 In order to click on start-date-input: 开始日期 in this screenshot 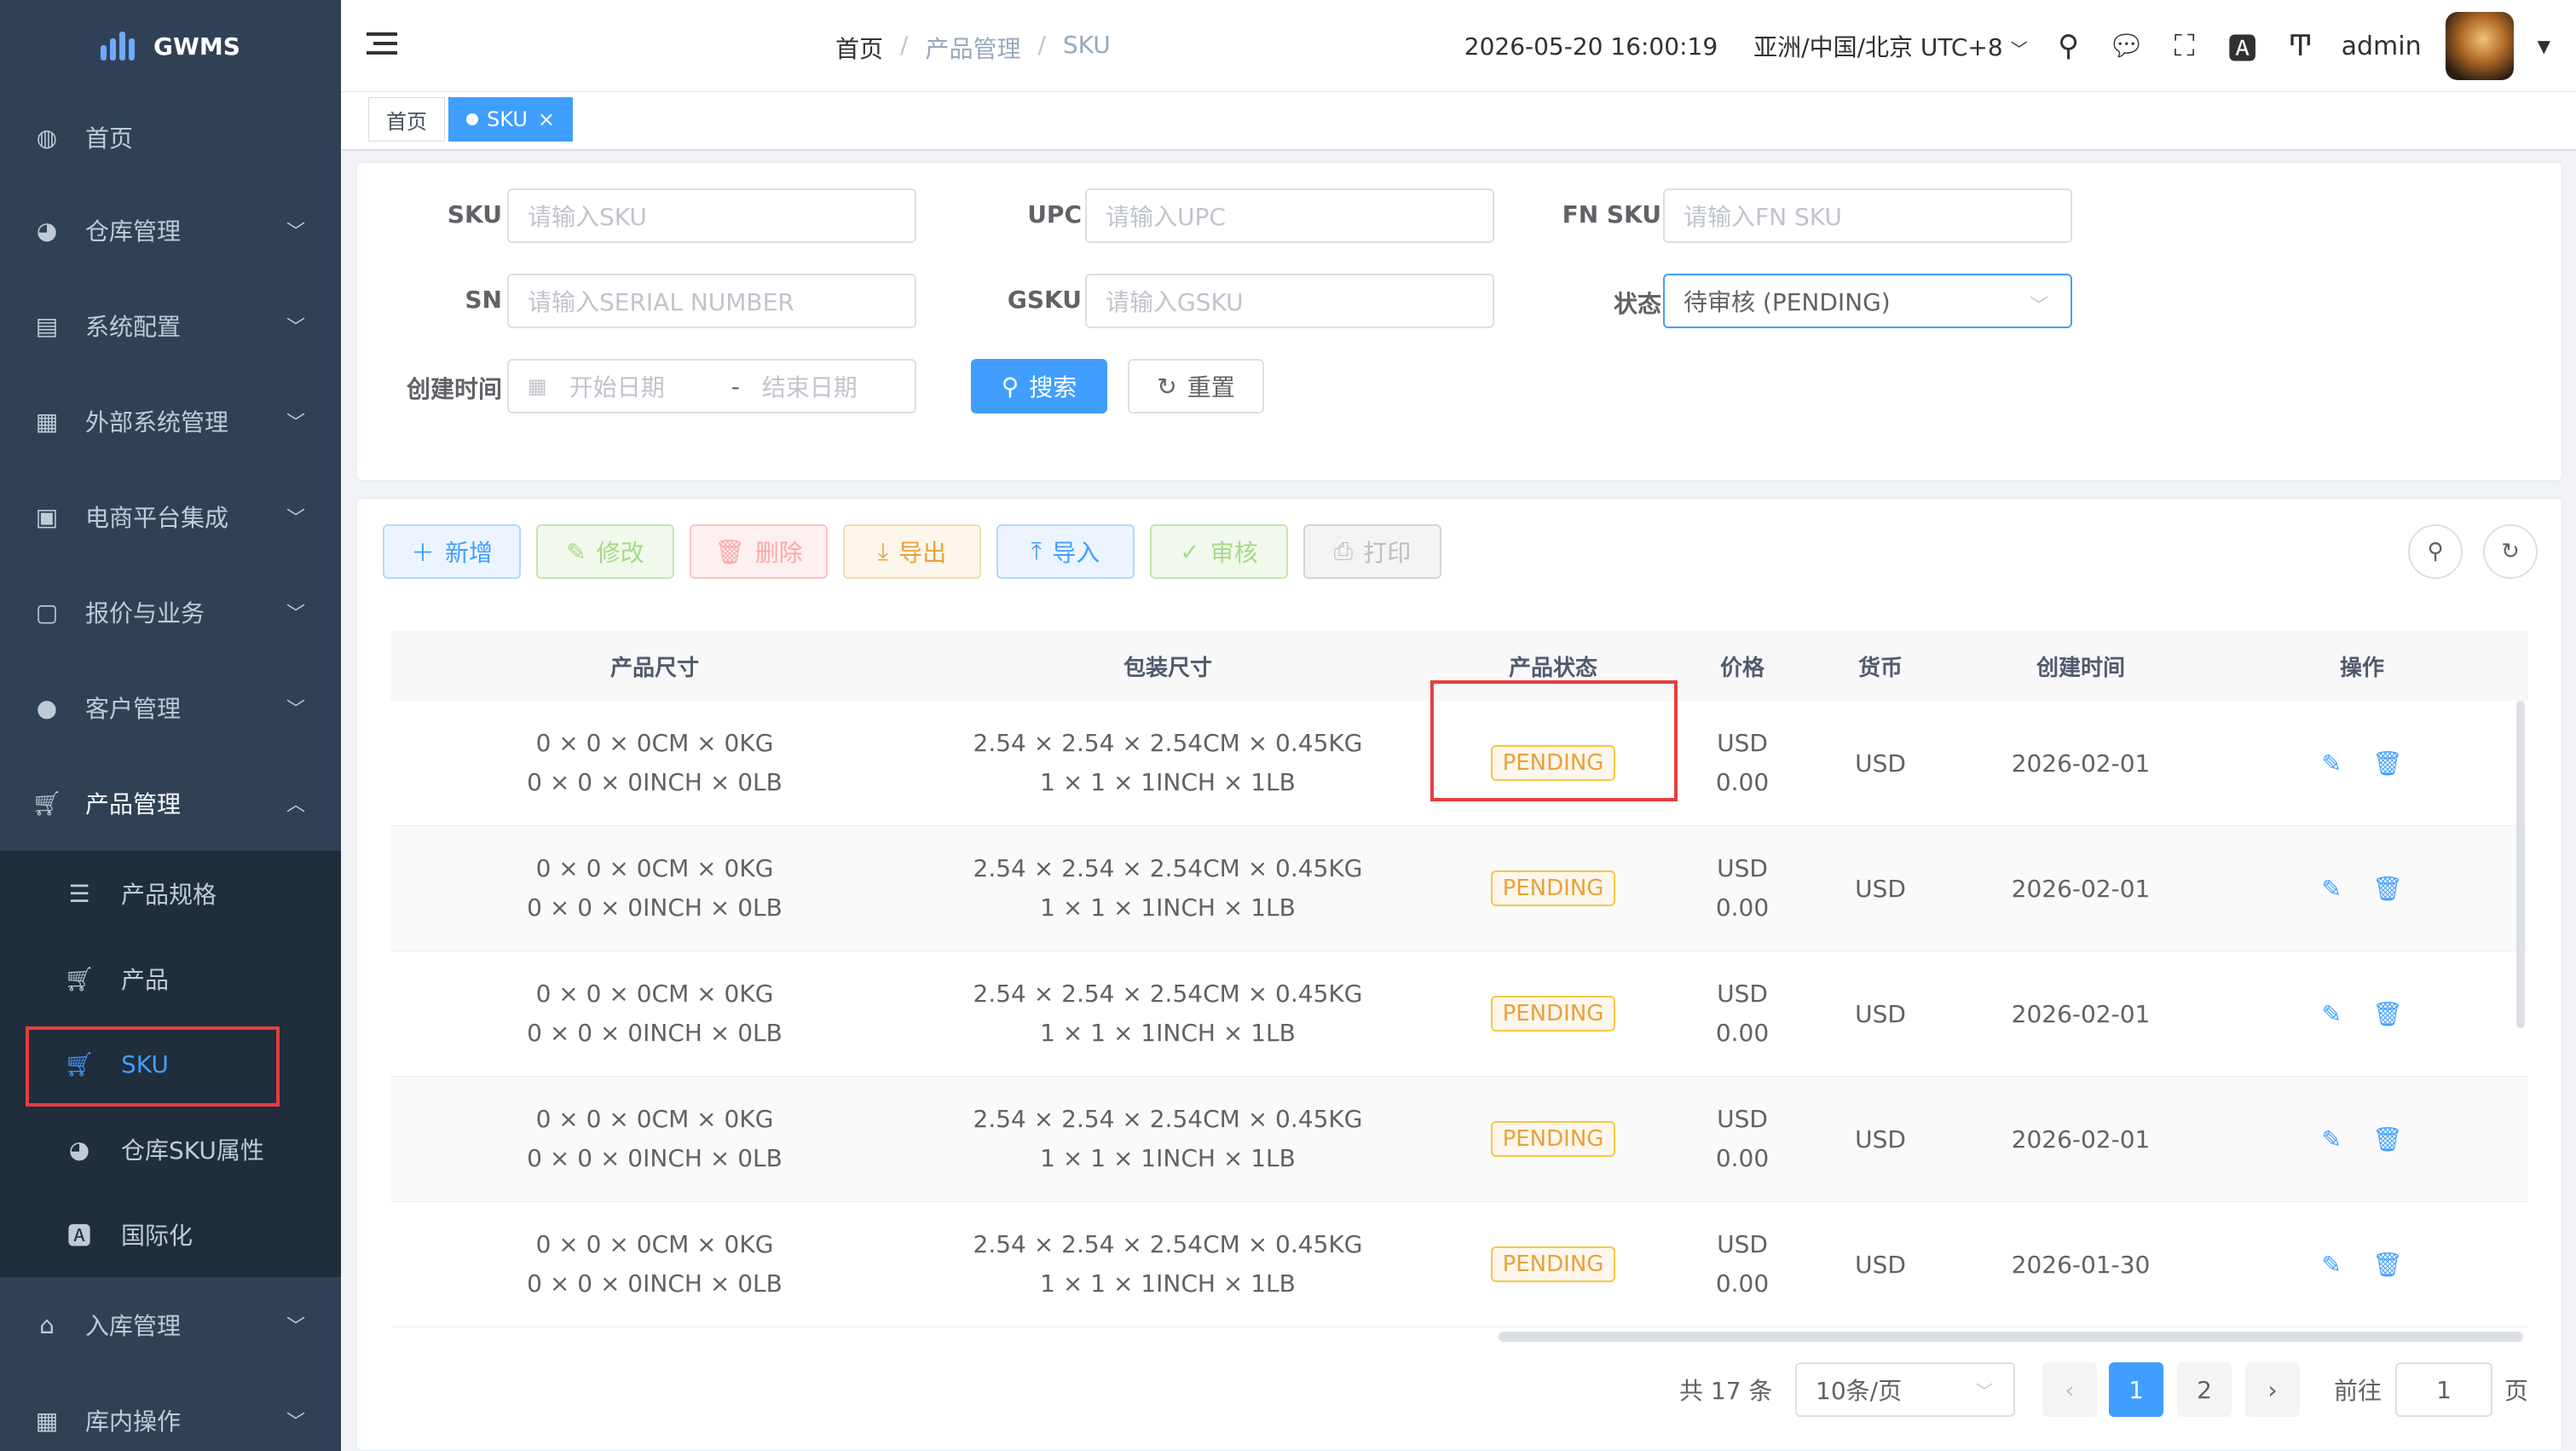, I will do `click(639, 386)`.